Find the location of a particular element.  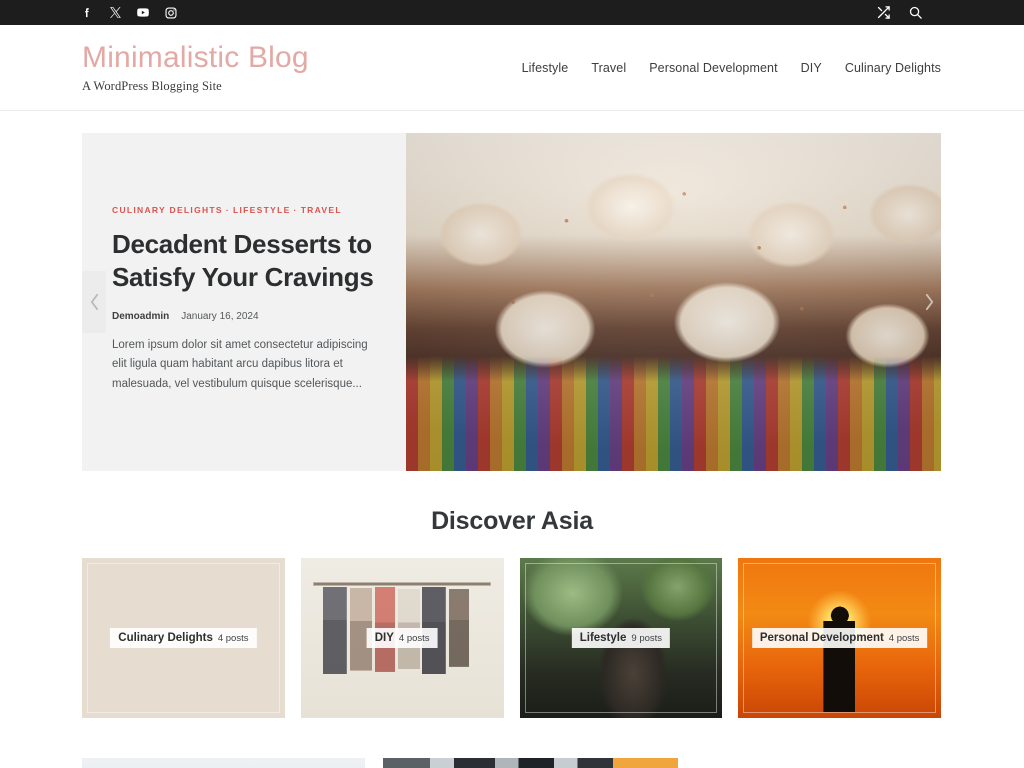

category-badge: Personal Development 4 posts is located at coordinates (839, 638).